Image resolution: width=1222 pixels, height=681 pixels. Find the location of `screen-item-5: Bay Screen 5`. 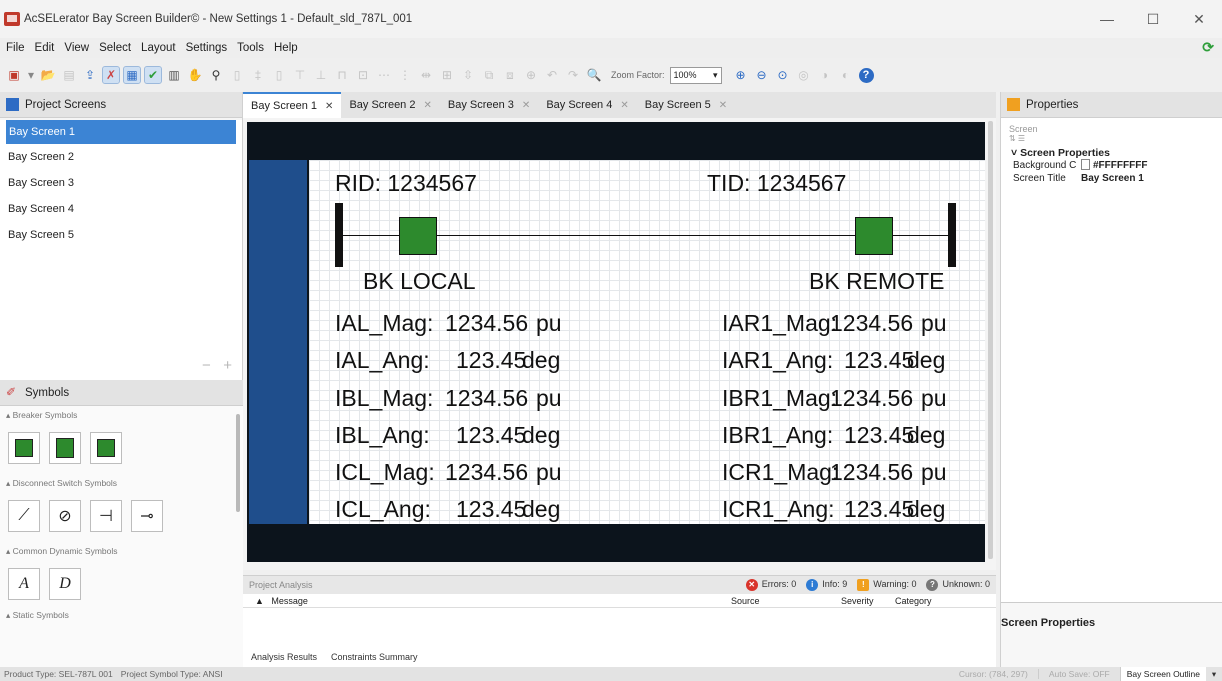

screen-item-5: Bay Screen 5 is located at coordinates (121, 235).